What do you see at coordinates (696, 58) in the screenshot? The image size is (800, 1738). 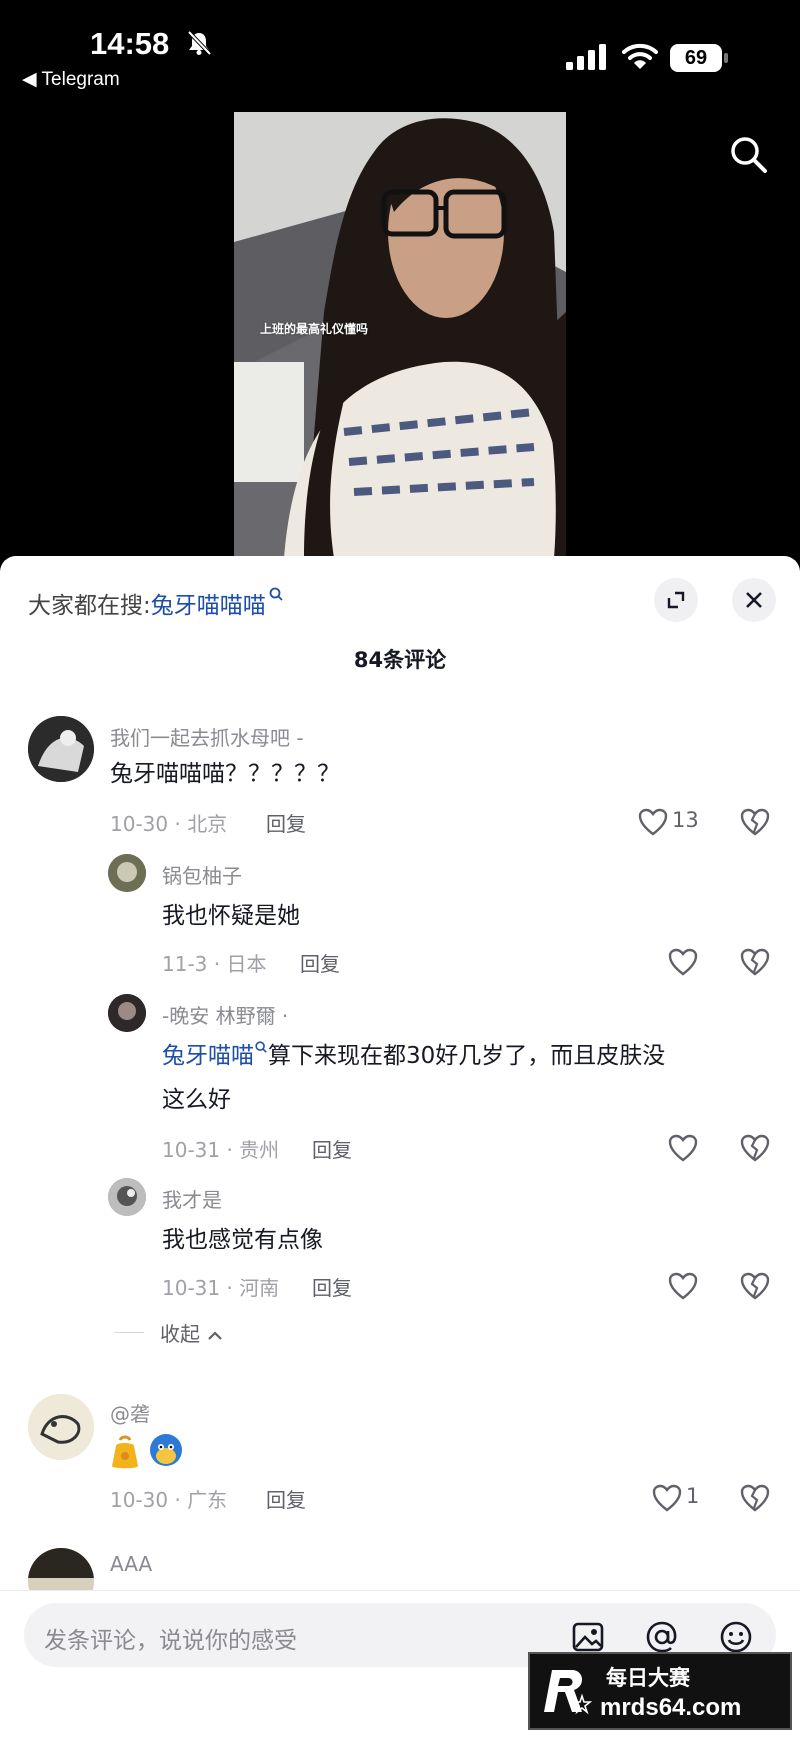 I see `battery-level: 69` at bounding box center [696, 58].